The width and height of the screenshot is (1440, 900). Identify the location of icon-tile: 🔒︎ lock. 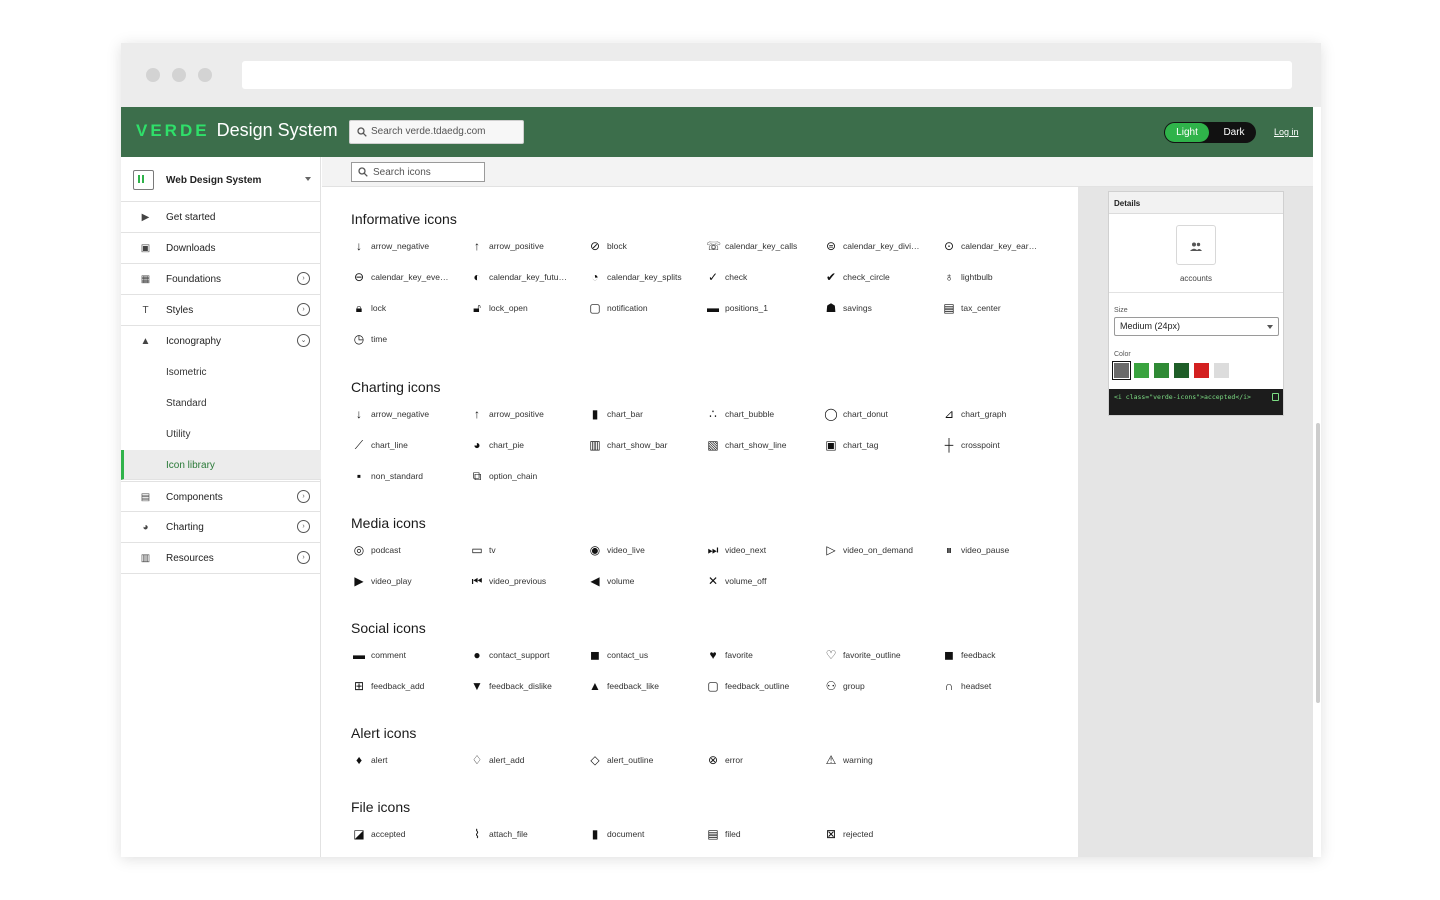
(410, 310).